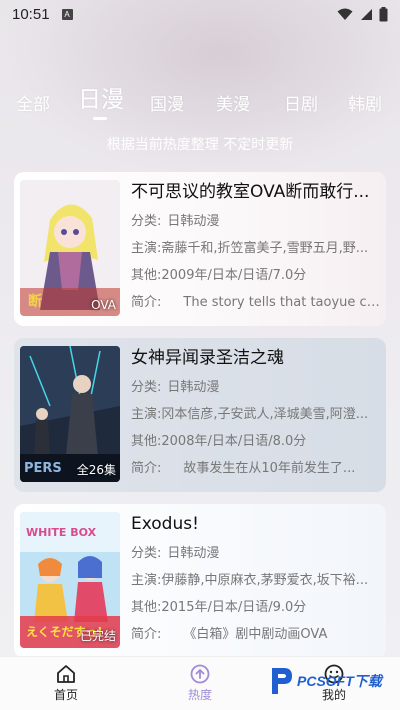 Image resolution: width=400 pixels, height=710 pixels. Describe the element at coordinates (70, 580) in the screenshot. I see `poster-image: WHITE BOX えくそだすっ! 已完结` at that location.